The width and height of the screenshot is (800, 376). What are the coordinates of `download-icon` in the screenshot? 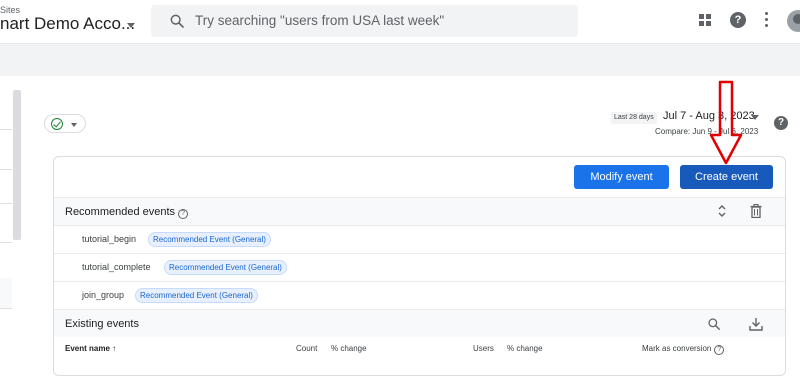 It's located at (756, 324).